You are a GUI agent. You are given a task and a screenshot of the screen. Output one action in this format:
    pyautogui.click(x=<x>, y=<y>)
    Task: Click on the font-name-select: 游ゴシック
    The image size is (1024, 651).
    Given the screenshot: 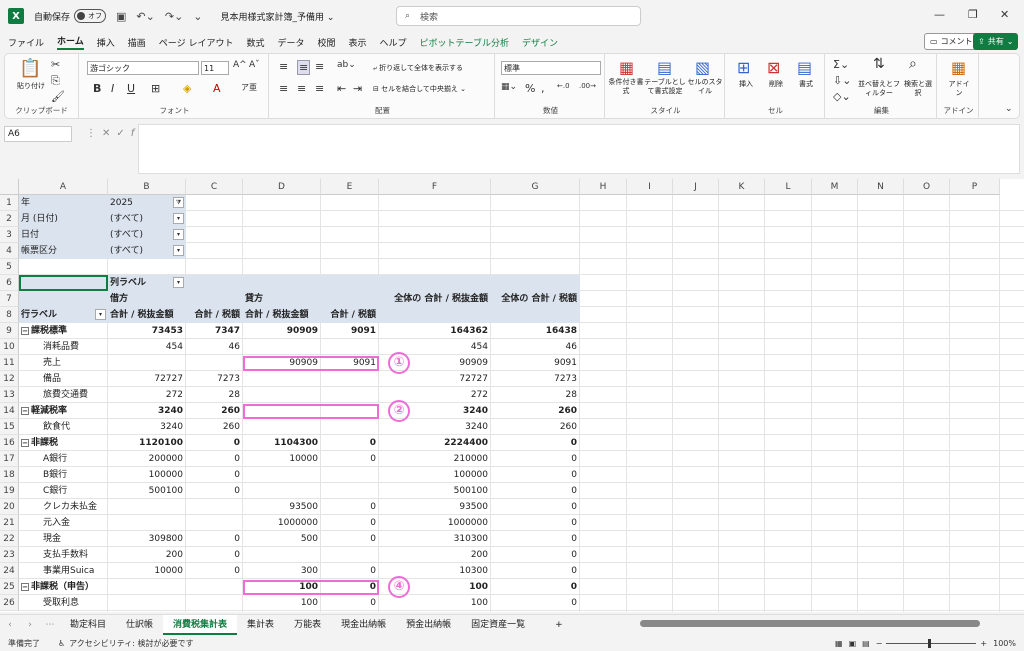 What is the action you would take?
    pyautogui.click(x=143, y=68)
    